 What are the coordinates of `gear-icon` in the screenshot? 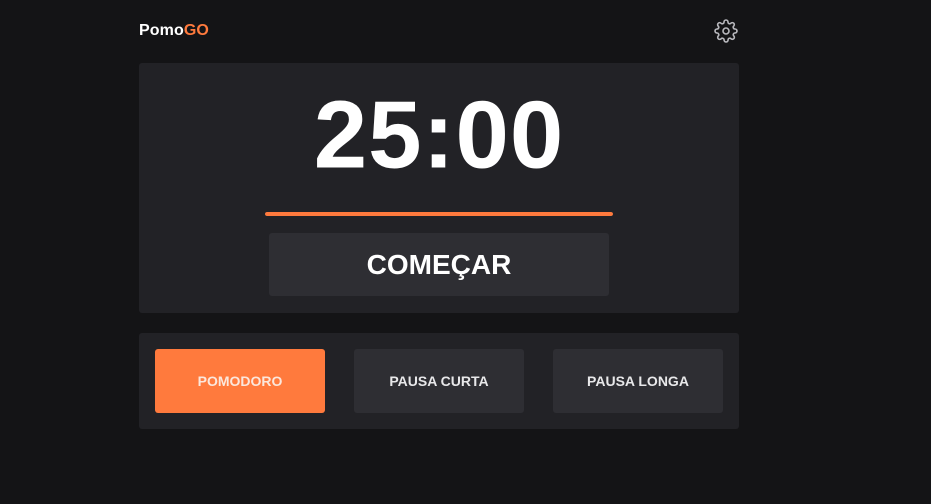 It's located at (726, 31).